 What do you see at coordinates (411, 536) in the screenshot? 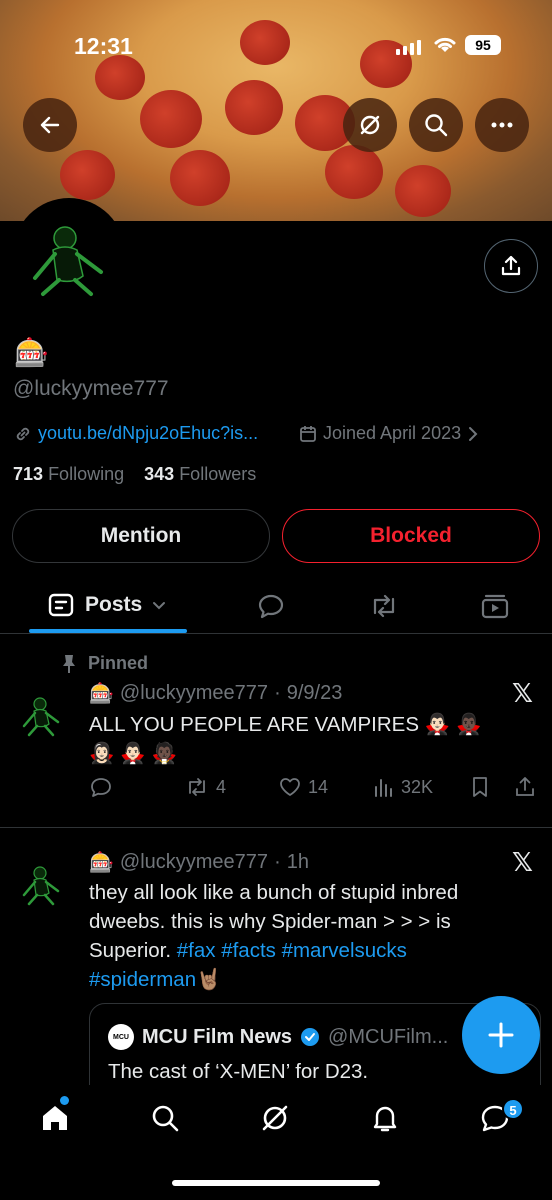
I see `blocked-button: Blocked` at bounding box center [411, 536].